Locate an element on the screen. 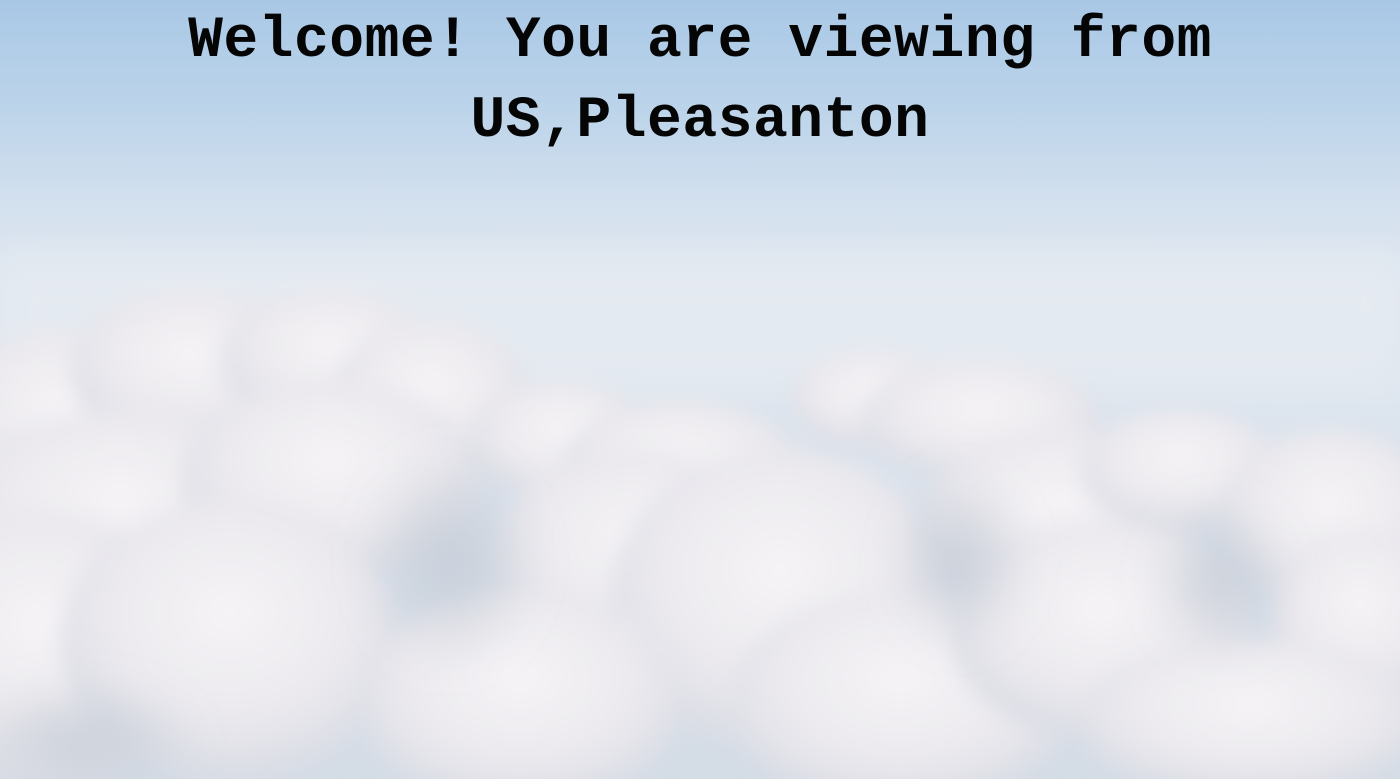  welcome-line-1: Welcome! You are viewing from is located at coordinates (700, 41).